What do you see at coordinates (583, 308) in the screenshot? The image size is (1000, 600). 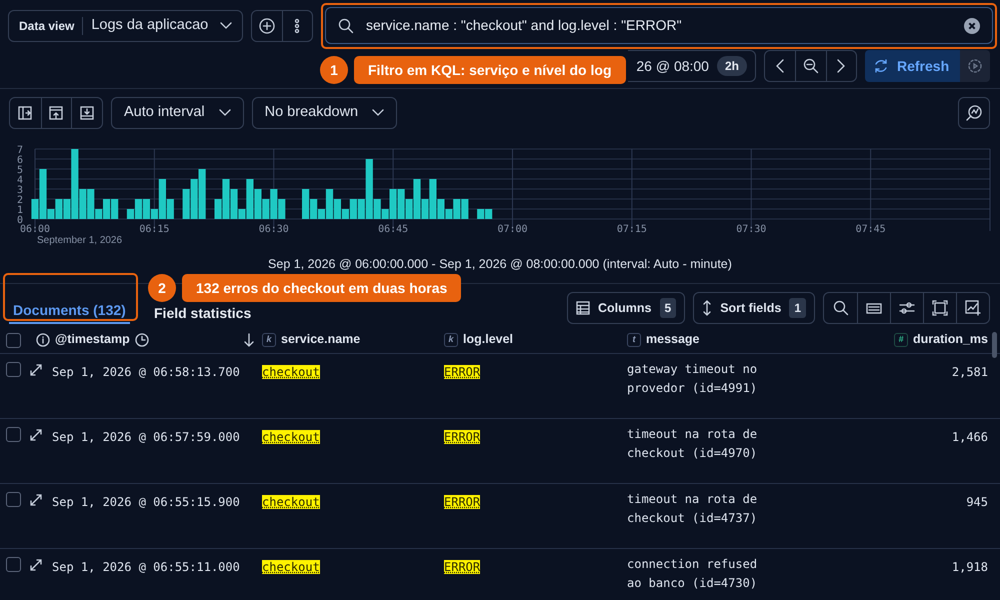 I see `table-icon` at bounding box center [583, 308].